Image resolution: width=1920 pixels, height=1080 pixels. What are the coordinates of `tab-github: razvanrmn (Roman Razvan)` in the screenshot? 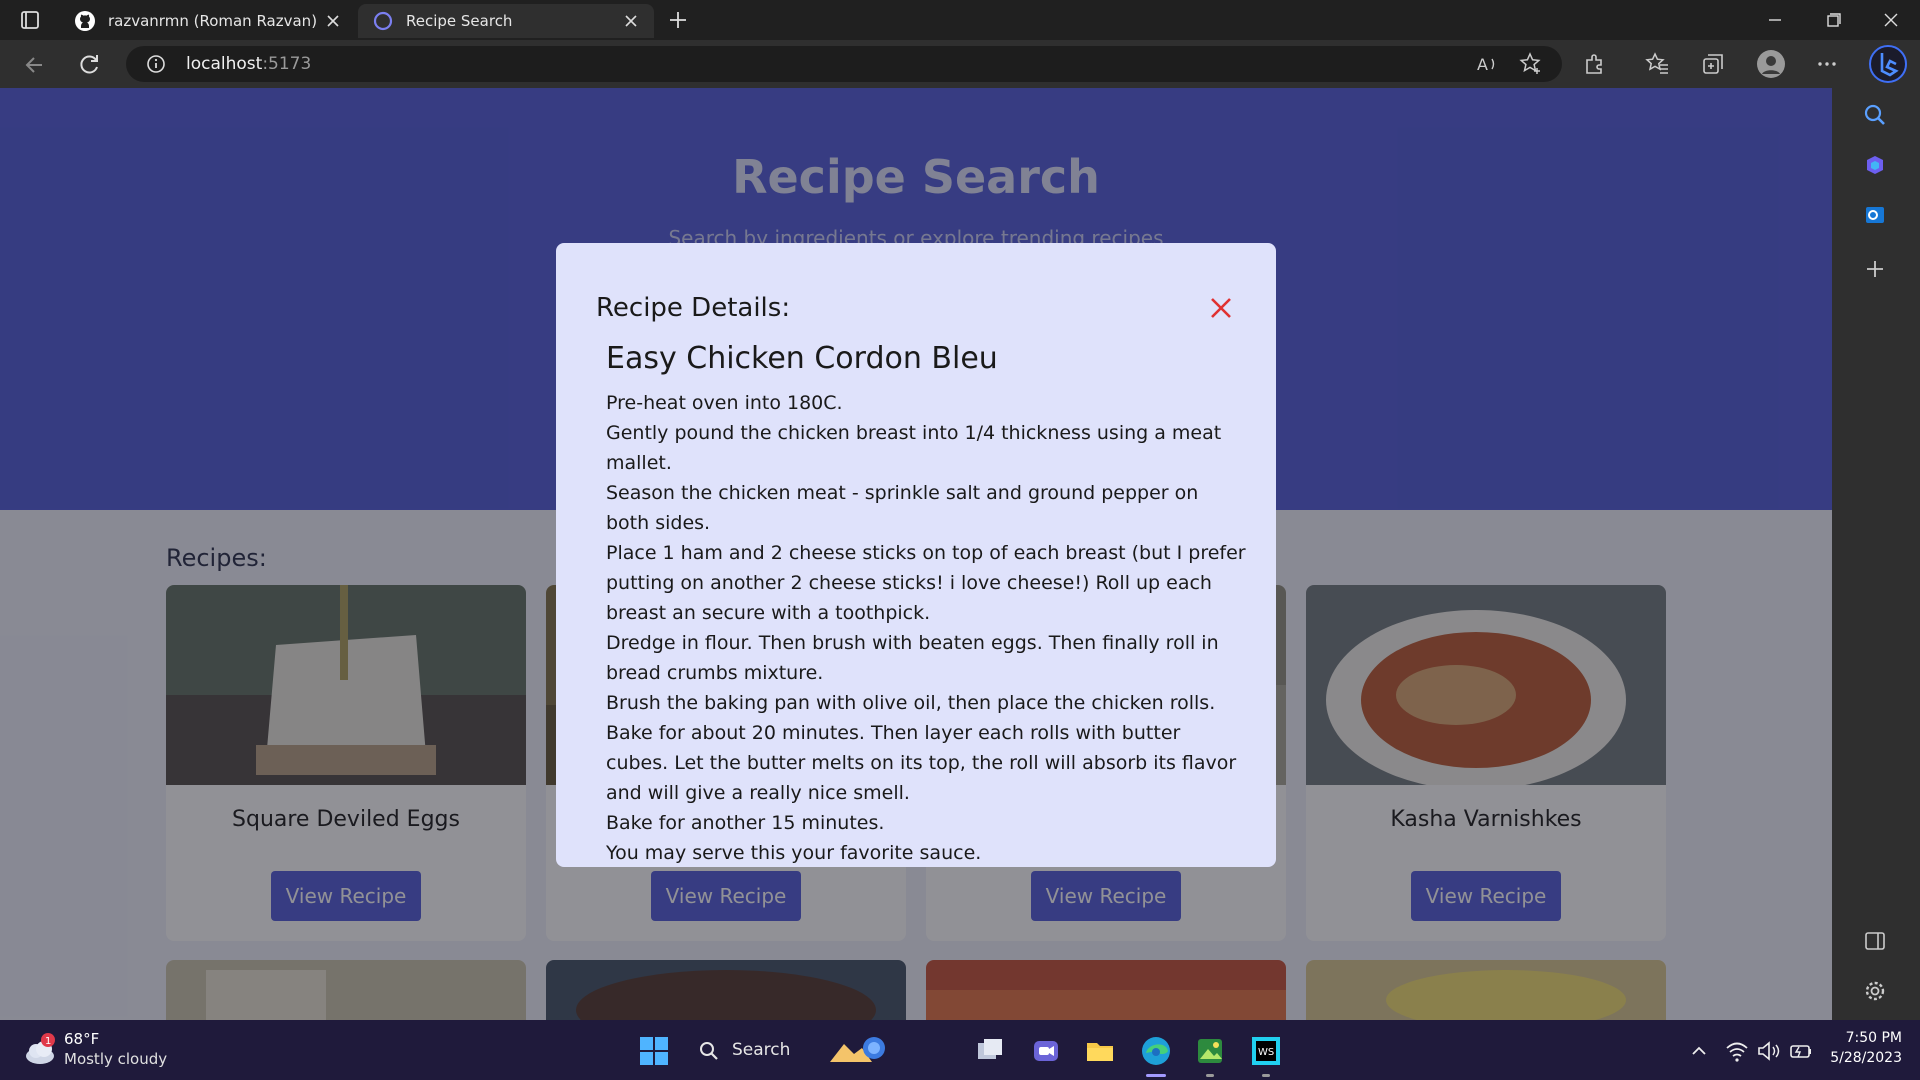 It's located at (208, 21).